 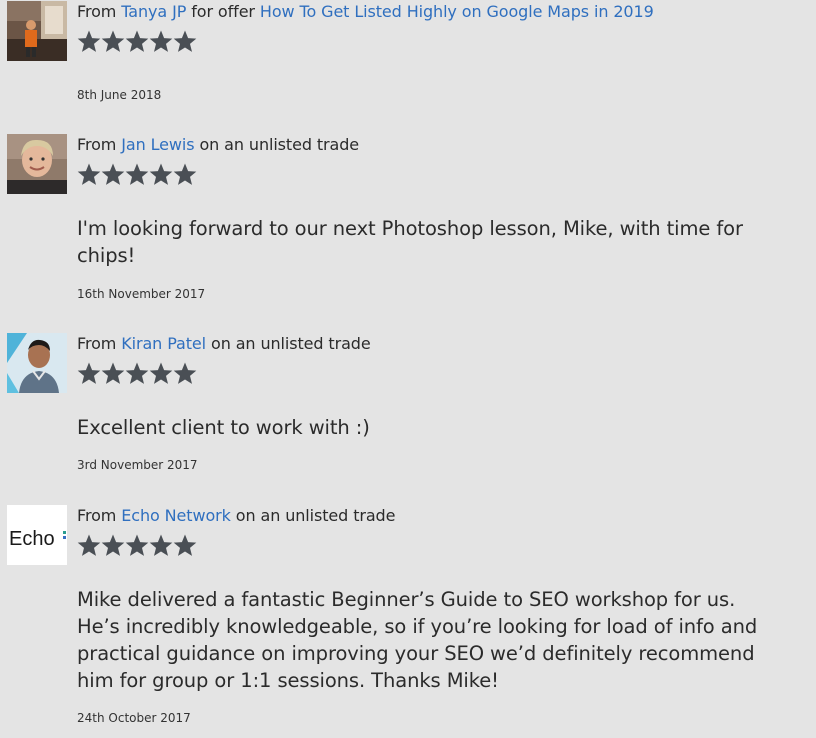 I want to click on author-link: Jan Lewis, so click(x=157, y=144).